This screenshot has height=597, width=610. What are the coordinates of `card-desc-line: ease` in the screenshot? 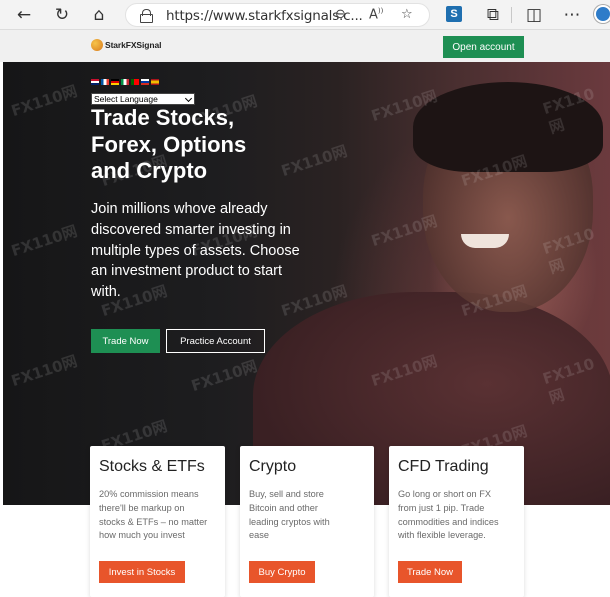 It's located at (259, 535).